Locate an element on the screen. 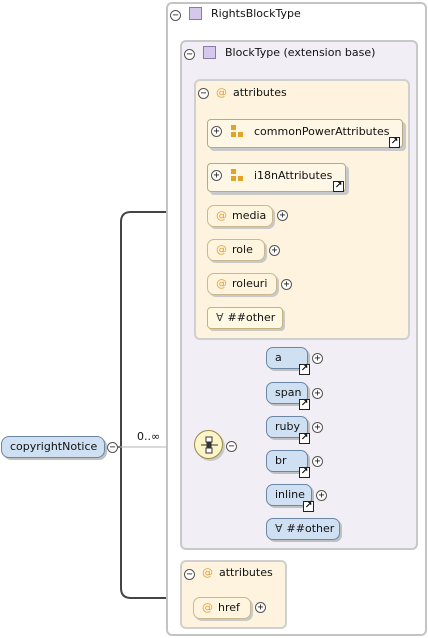  attribute-label: media is located at coordinates (249, 215).